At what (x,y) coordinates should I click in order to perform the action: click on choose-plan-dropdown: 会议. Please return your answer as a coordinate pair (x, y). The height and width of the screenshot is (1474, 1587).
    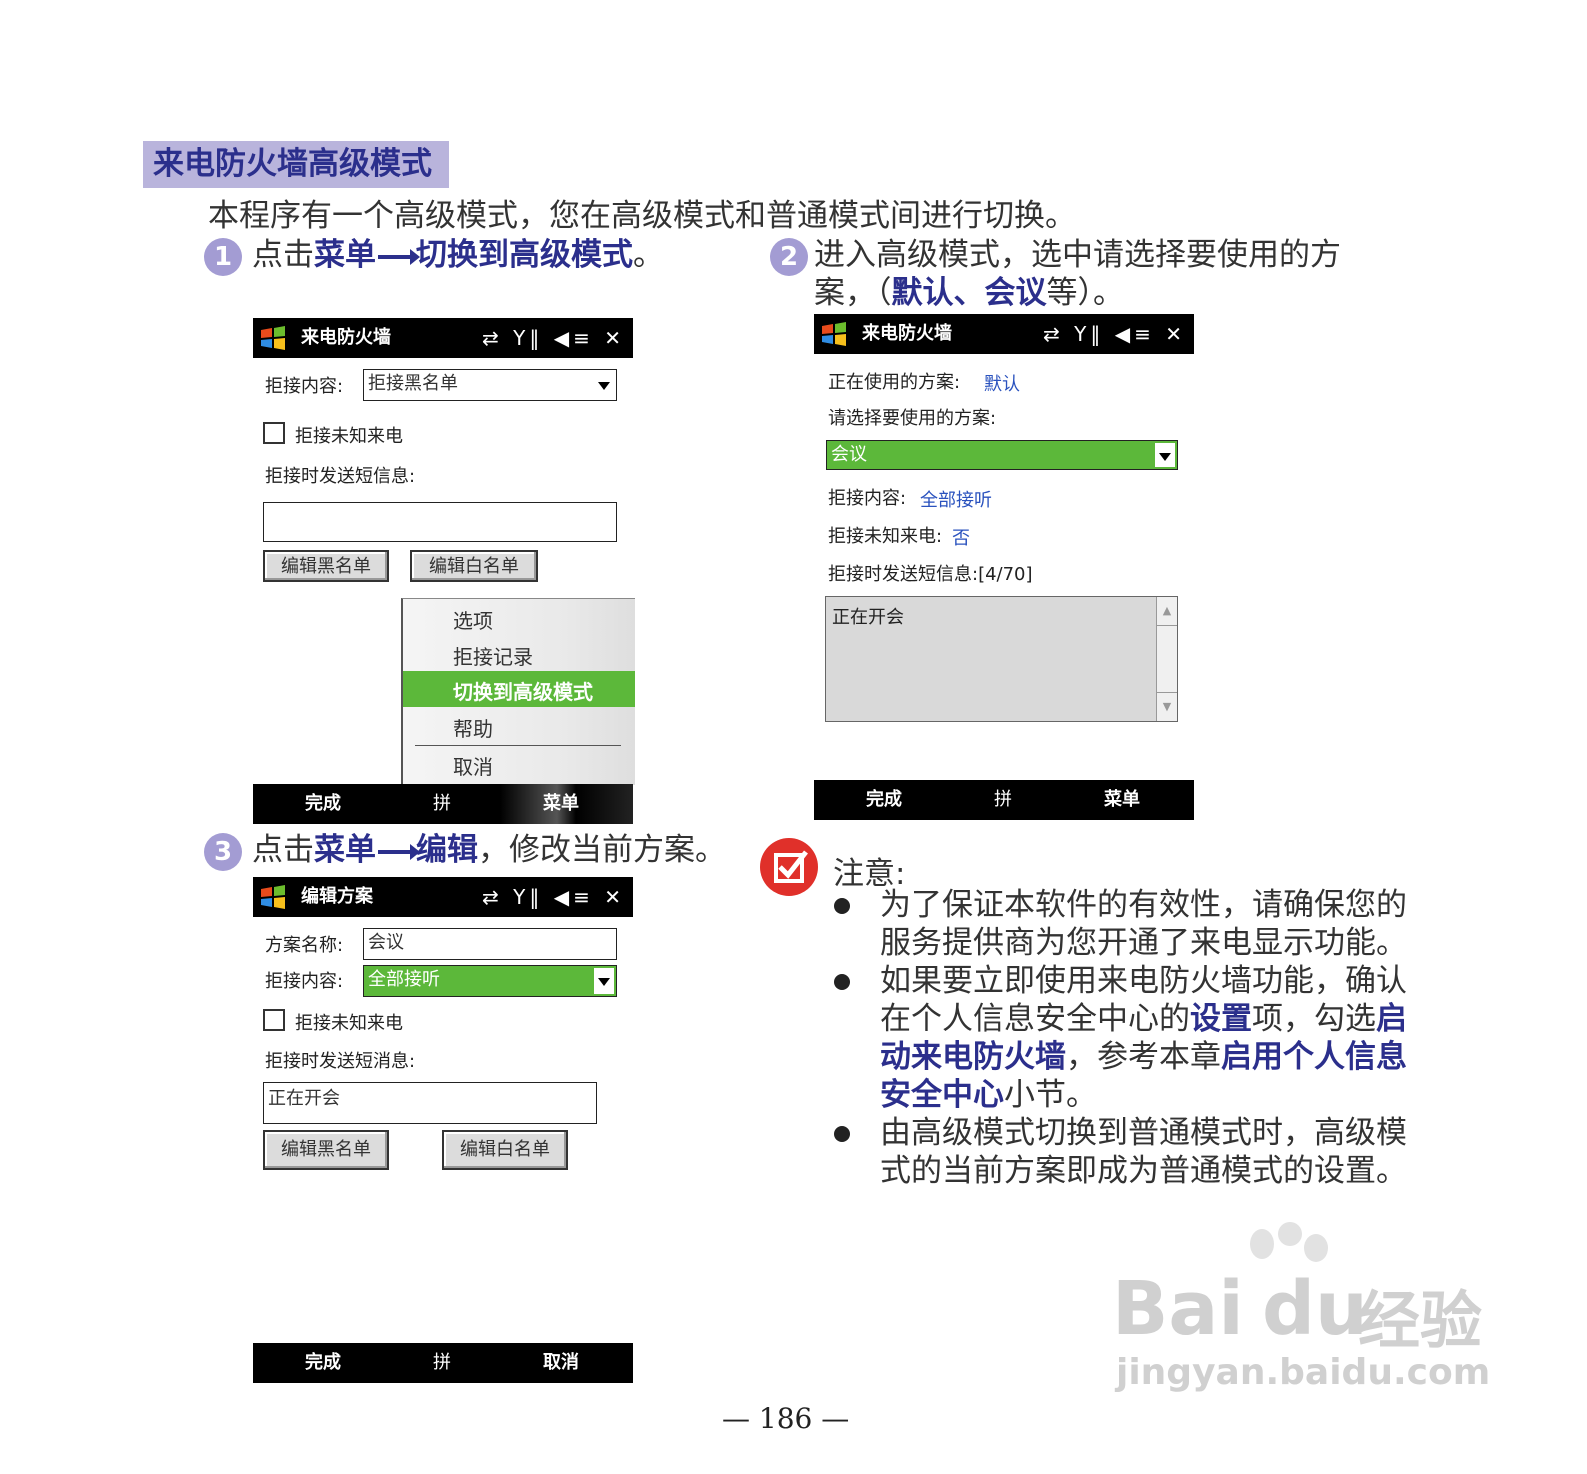
    Looking at the image, I should click on (1002, 455).